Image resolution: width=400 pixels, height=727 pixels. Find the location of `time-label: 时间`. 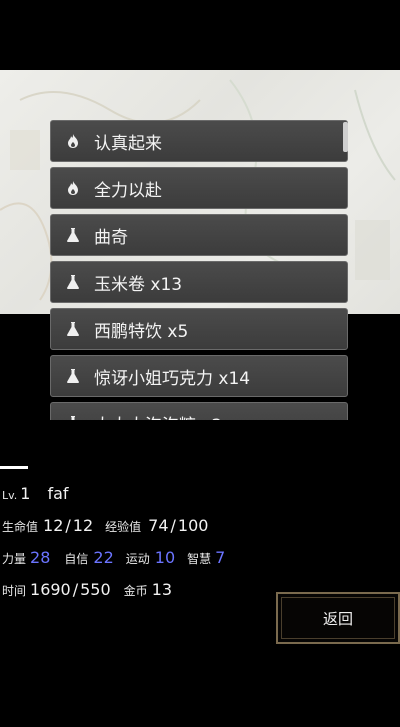

time-label: 时间 is located at coordinates (14, 591).